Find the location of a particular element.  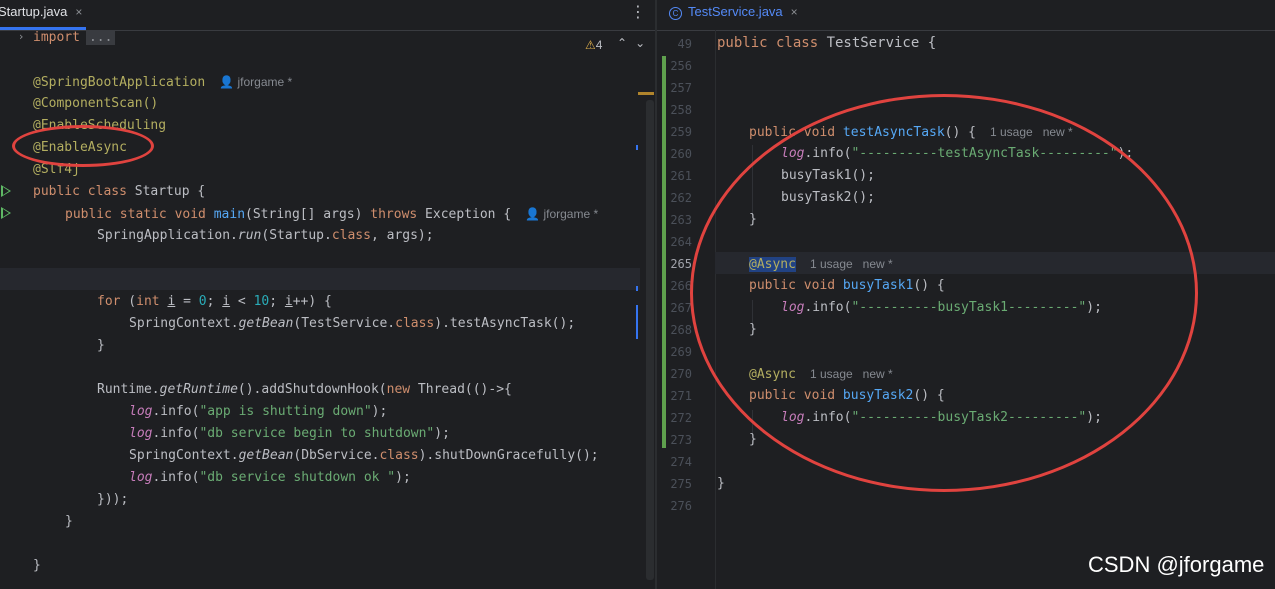

code-line: log.info("app is shutting down"); is located at coordinates (258, 412).